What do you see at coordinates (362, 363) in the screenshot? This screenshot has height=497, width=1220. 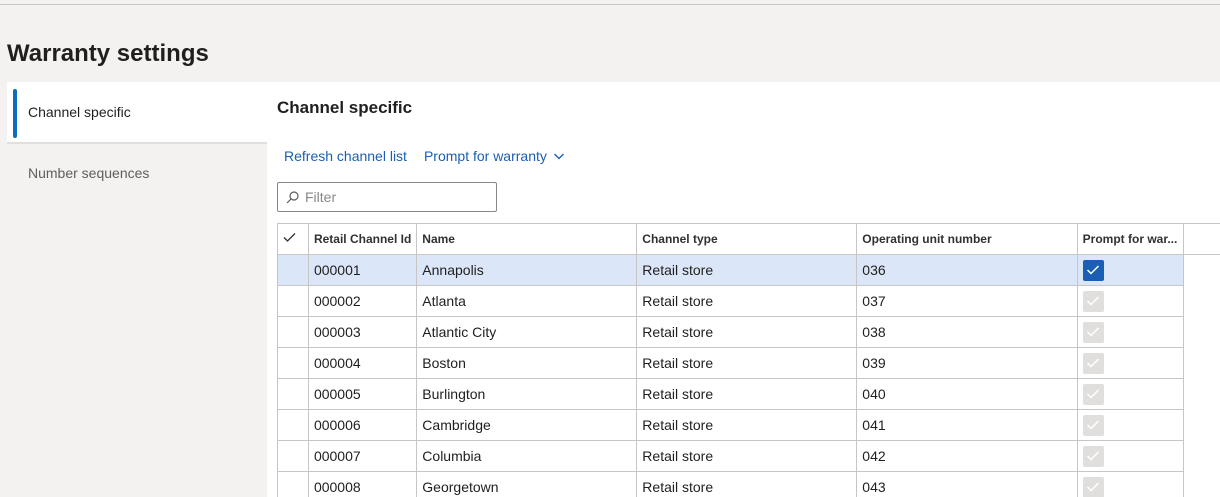 I see `retail-channel-id-cell: 000004` at bounding box center [362, 363].